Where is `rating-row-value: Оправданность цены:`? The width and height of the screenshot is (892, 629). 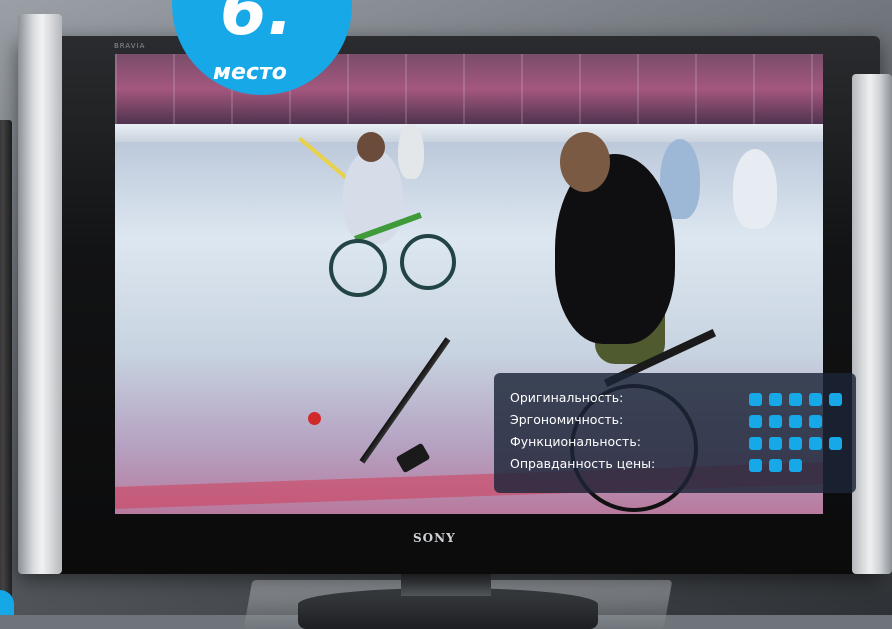
rating-row-value: Оправданность цены: is located at coordinates (677, 466).